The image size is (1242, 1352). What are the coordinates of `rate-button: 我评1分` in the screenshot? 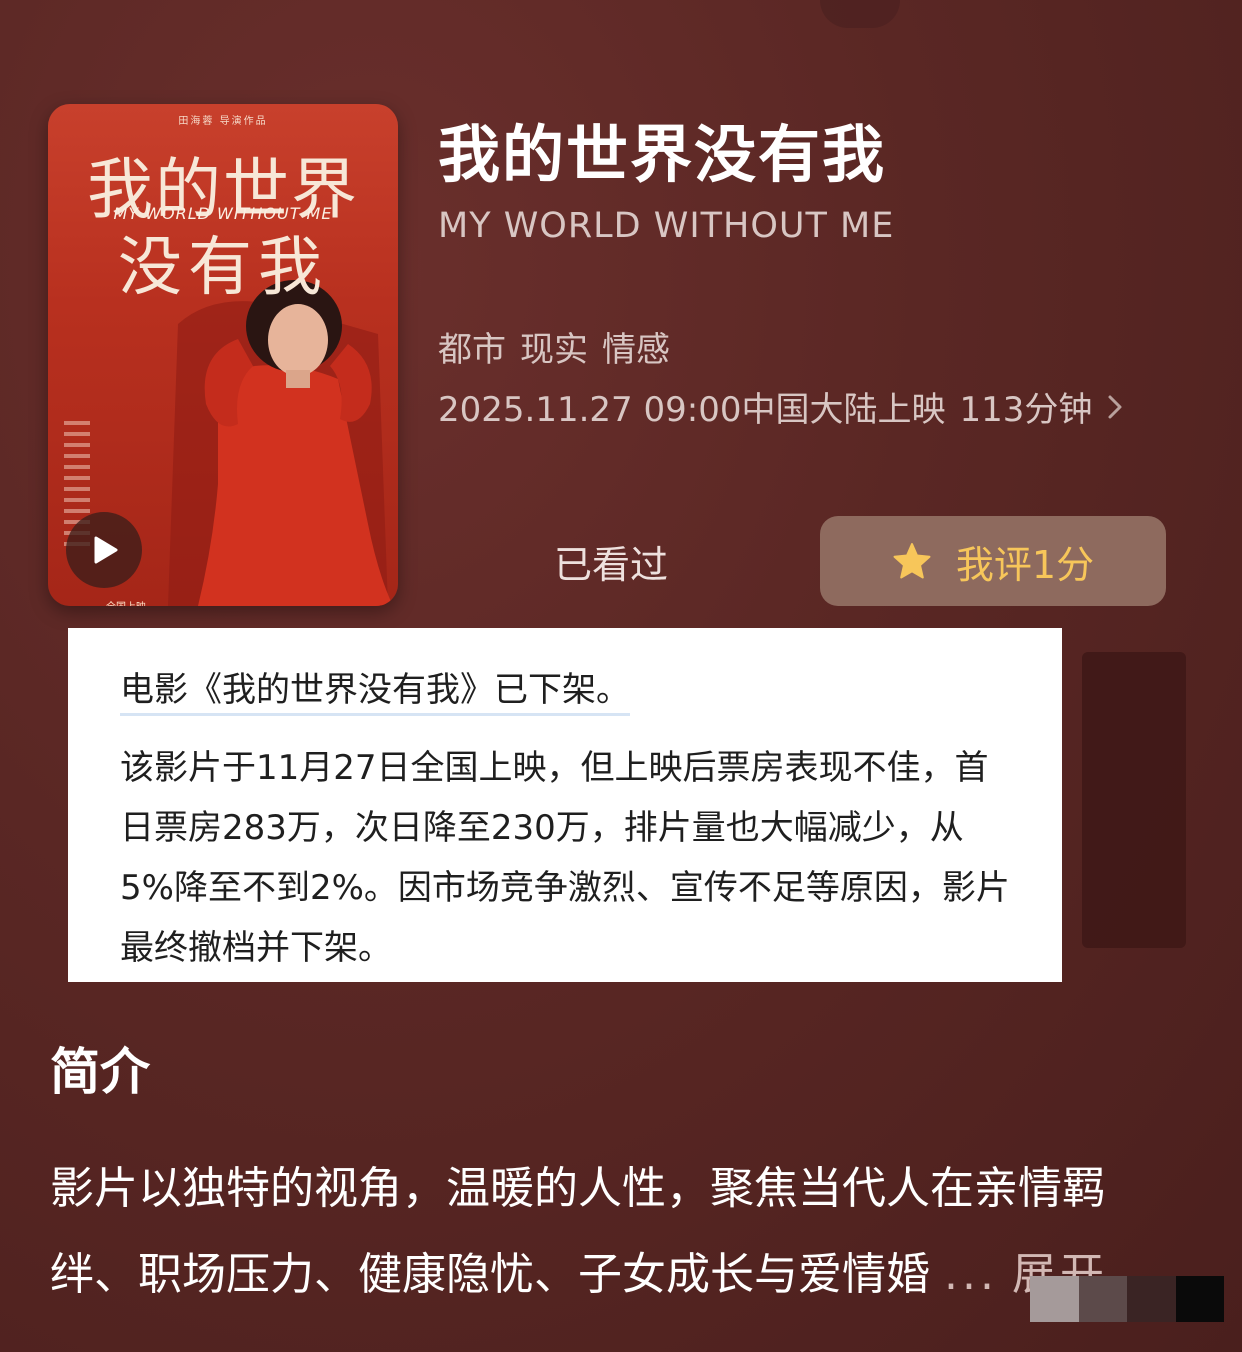 It's located at (993, 561).